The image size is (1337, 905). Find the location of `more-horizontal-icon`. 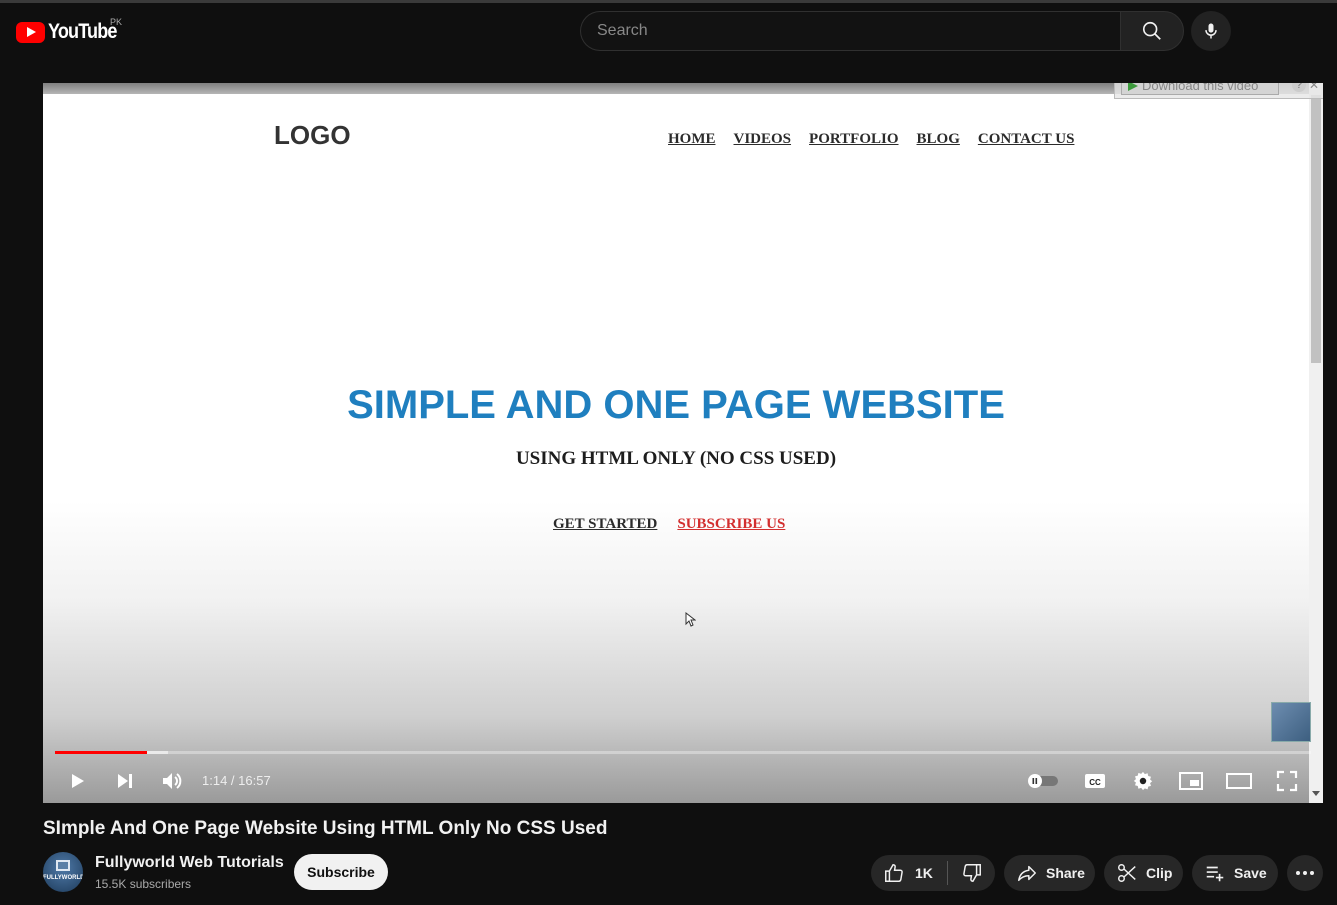

more-horizontal-icon is located at coordinates (1305, 873).